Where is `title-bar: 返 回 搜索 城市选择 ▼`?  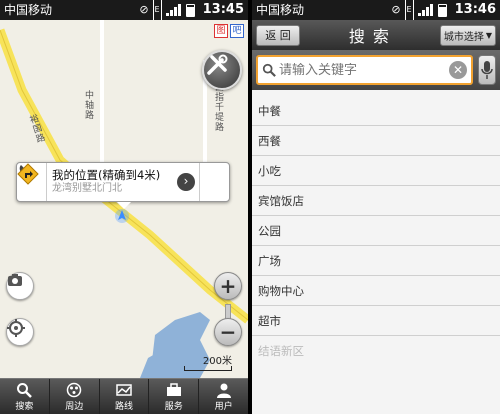 title-bar: 返 回 搜索 城市选择 ▼ is located at coordinates (376, 35).